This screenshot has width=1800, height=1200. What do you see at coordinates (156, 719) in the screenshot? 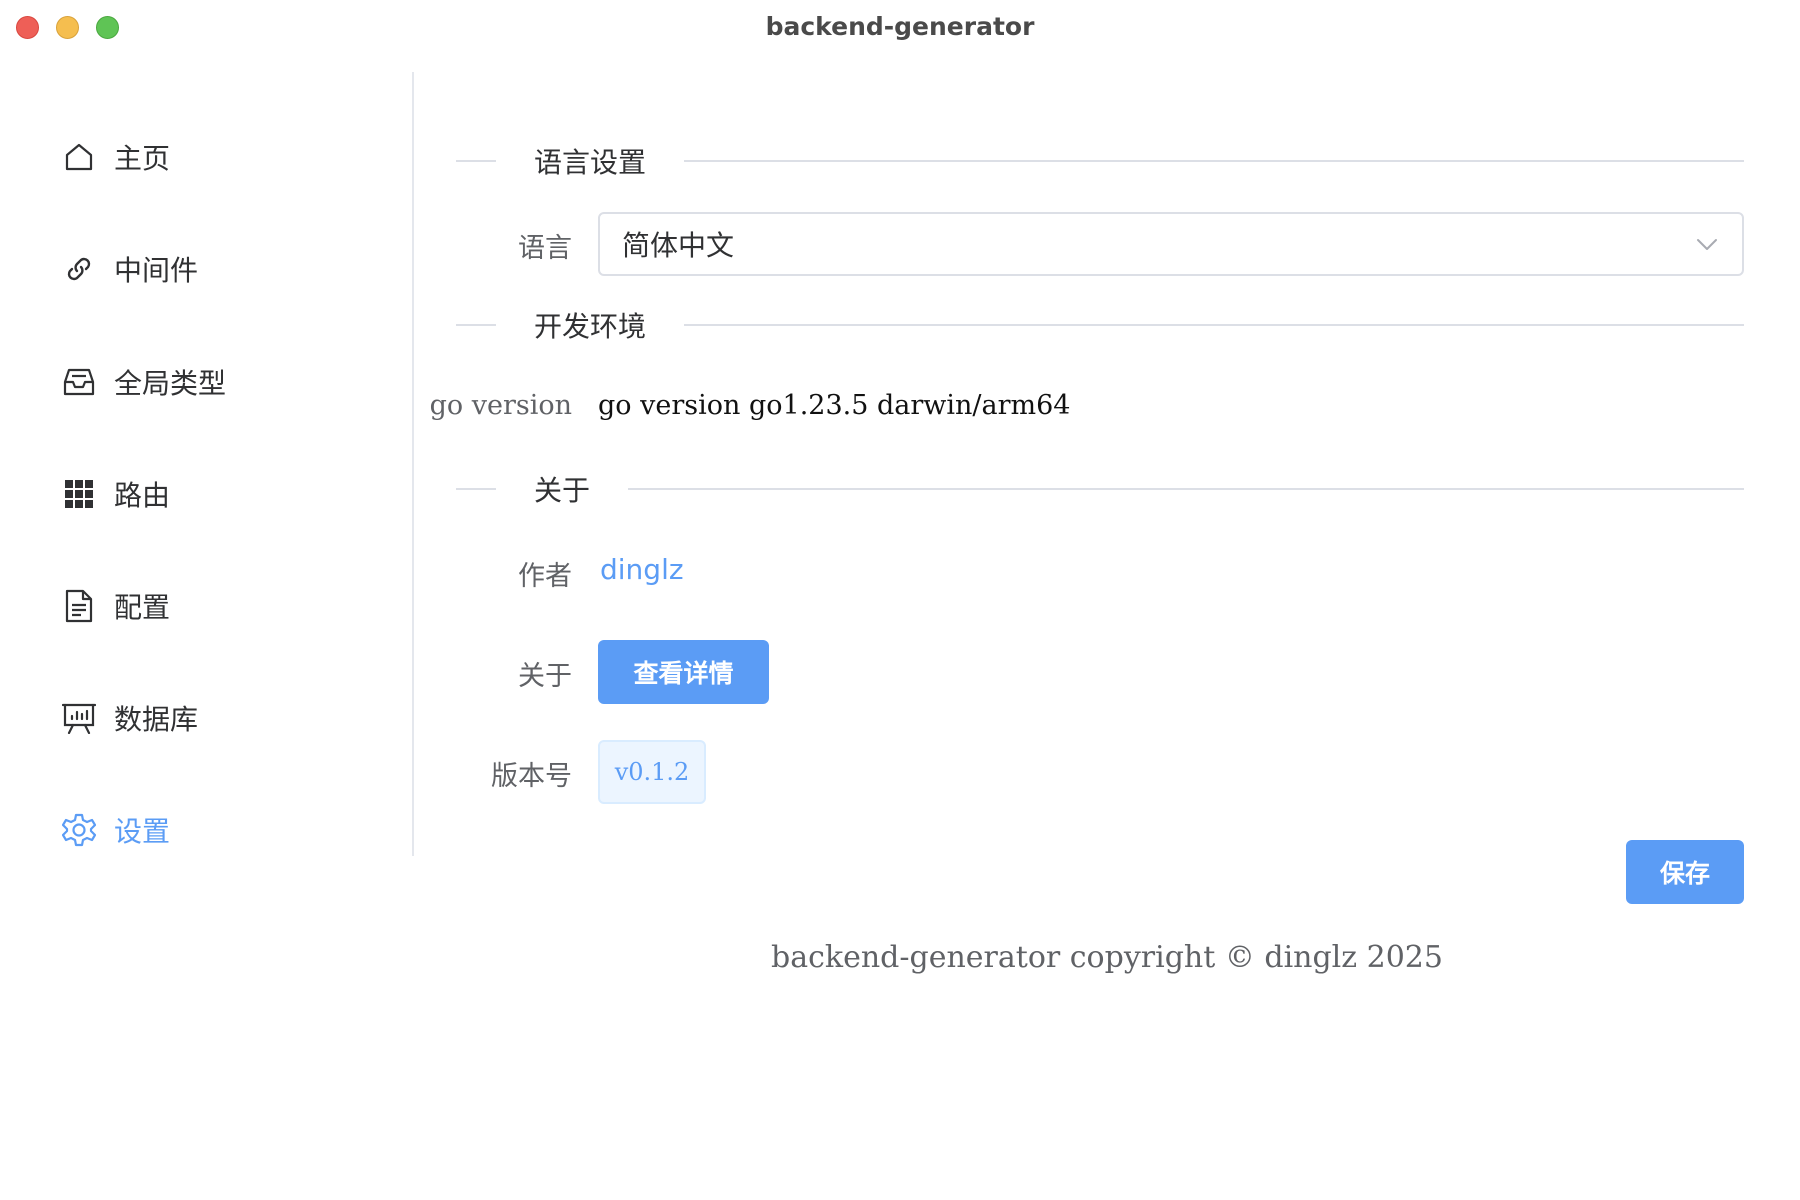
I see `sidebar-item-label: 数据库` at bounding box center [156, 719].